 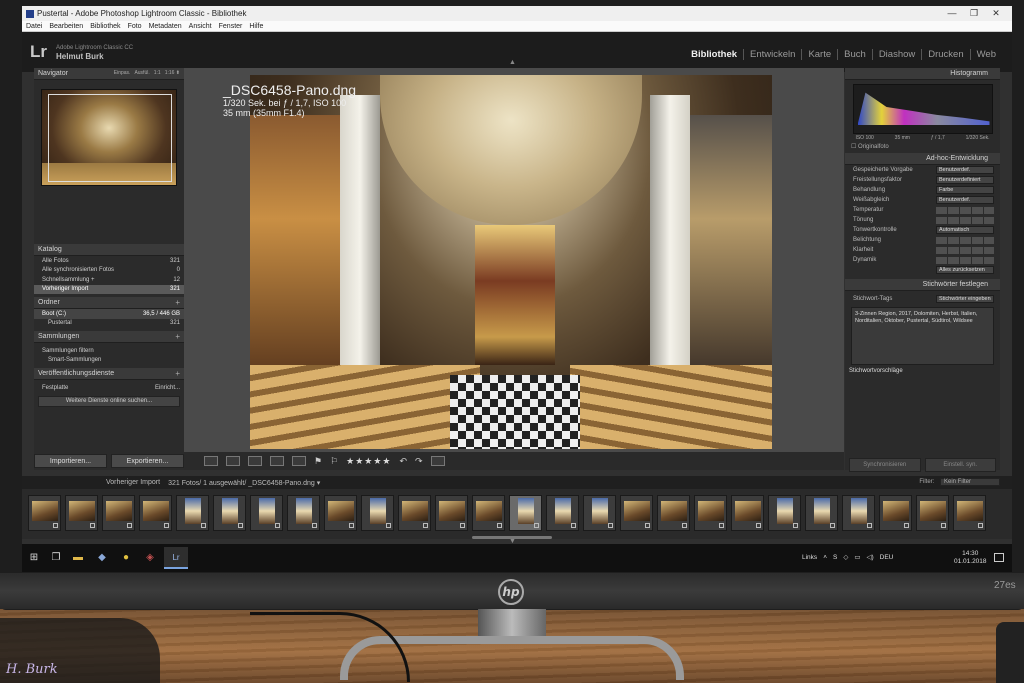 I want to click on folder-row: Pustertal 321, so click(x=109, y=324).